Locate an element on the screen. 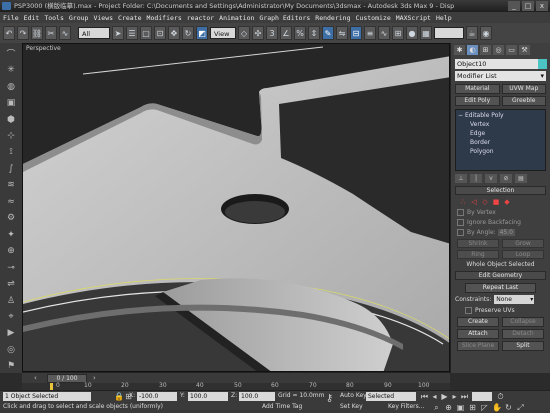  x-coordinate-field: -100.0 is located at coordinates (157, 396).